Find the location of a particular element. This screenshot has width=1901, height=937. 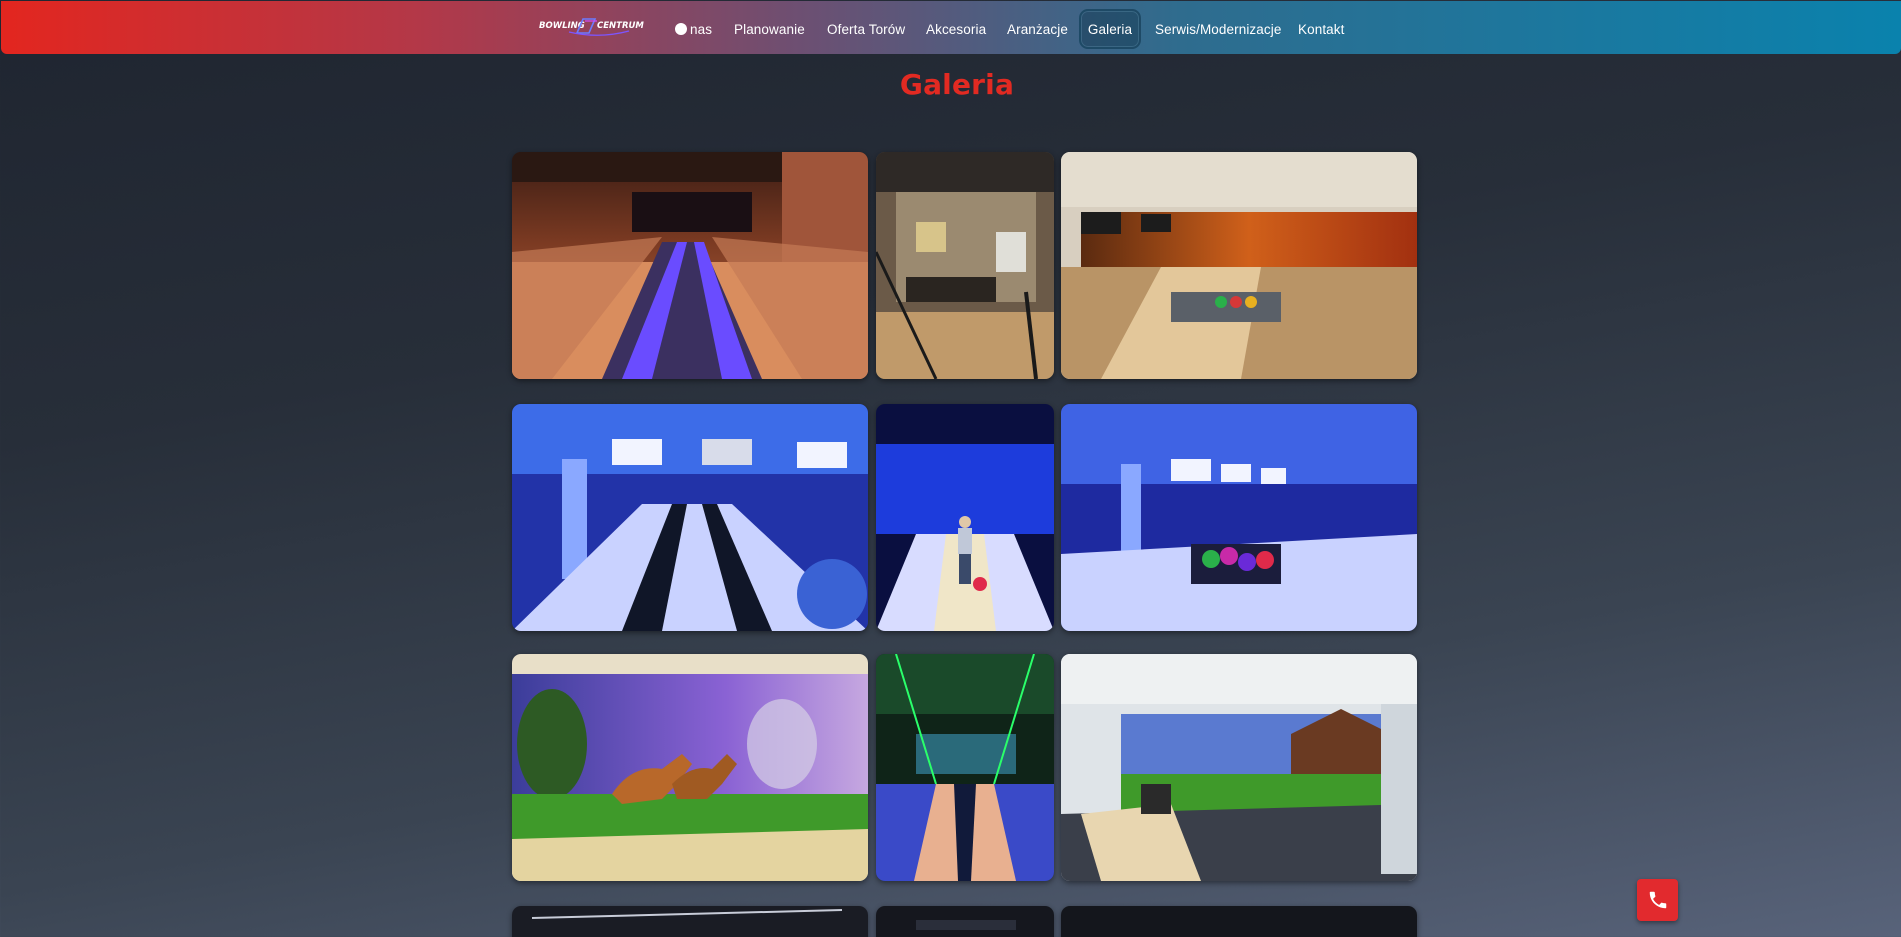

nav-item-planowanie: Planowanie is located at coordinates (769, 29).